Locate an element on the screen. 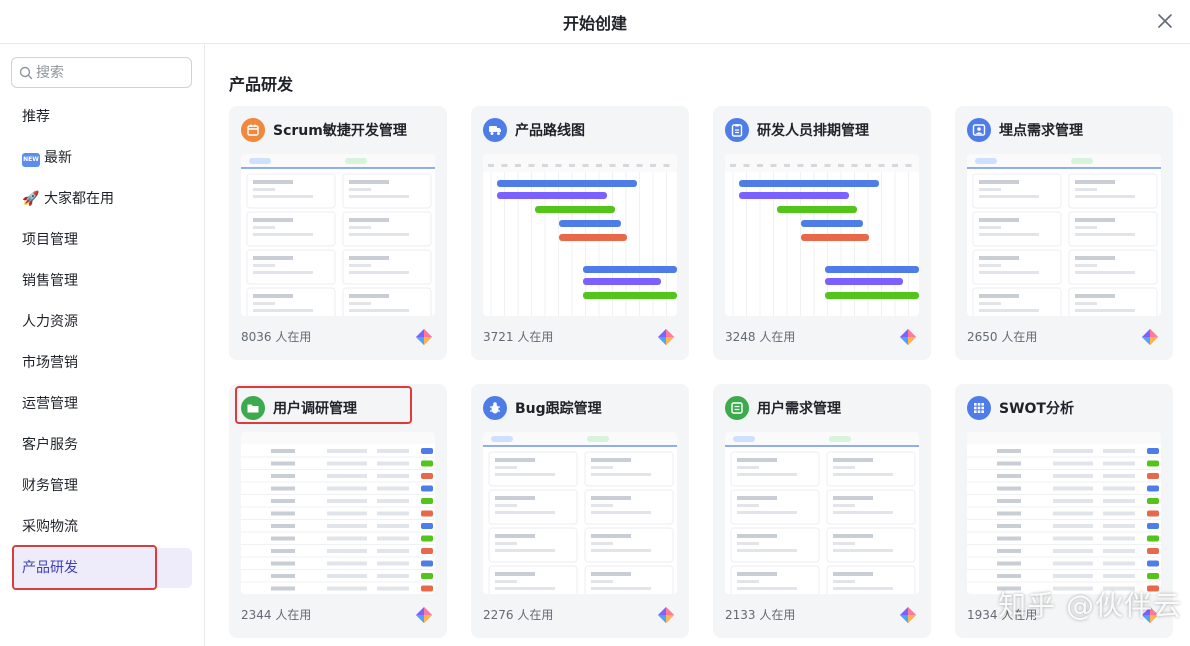 This screenshot has width=1190, height=646. sidebar-item-hr: 人力资源 is located at coordinates (102, 322).